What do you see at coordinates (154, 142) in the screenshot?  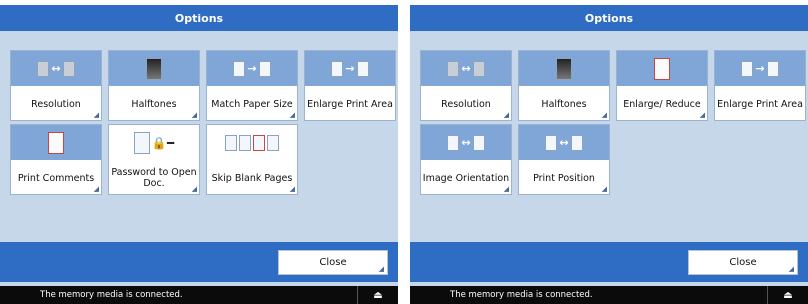 I see `password-icon: 🔒━` at bounding box center [154, 142].